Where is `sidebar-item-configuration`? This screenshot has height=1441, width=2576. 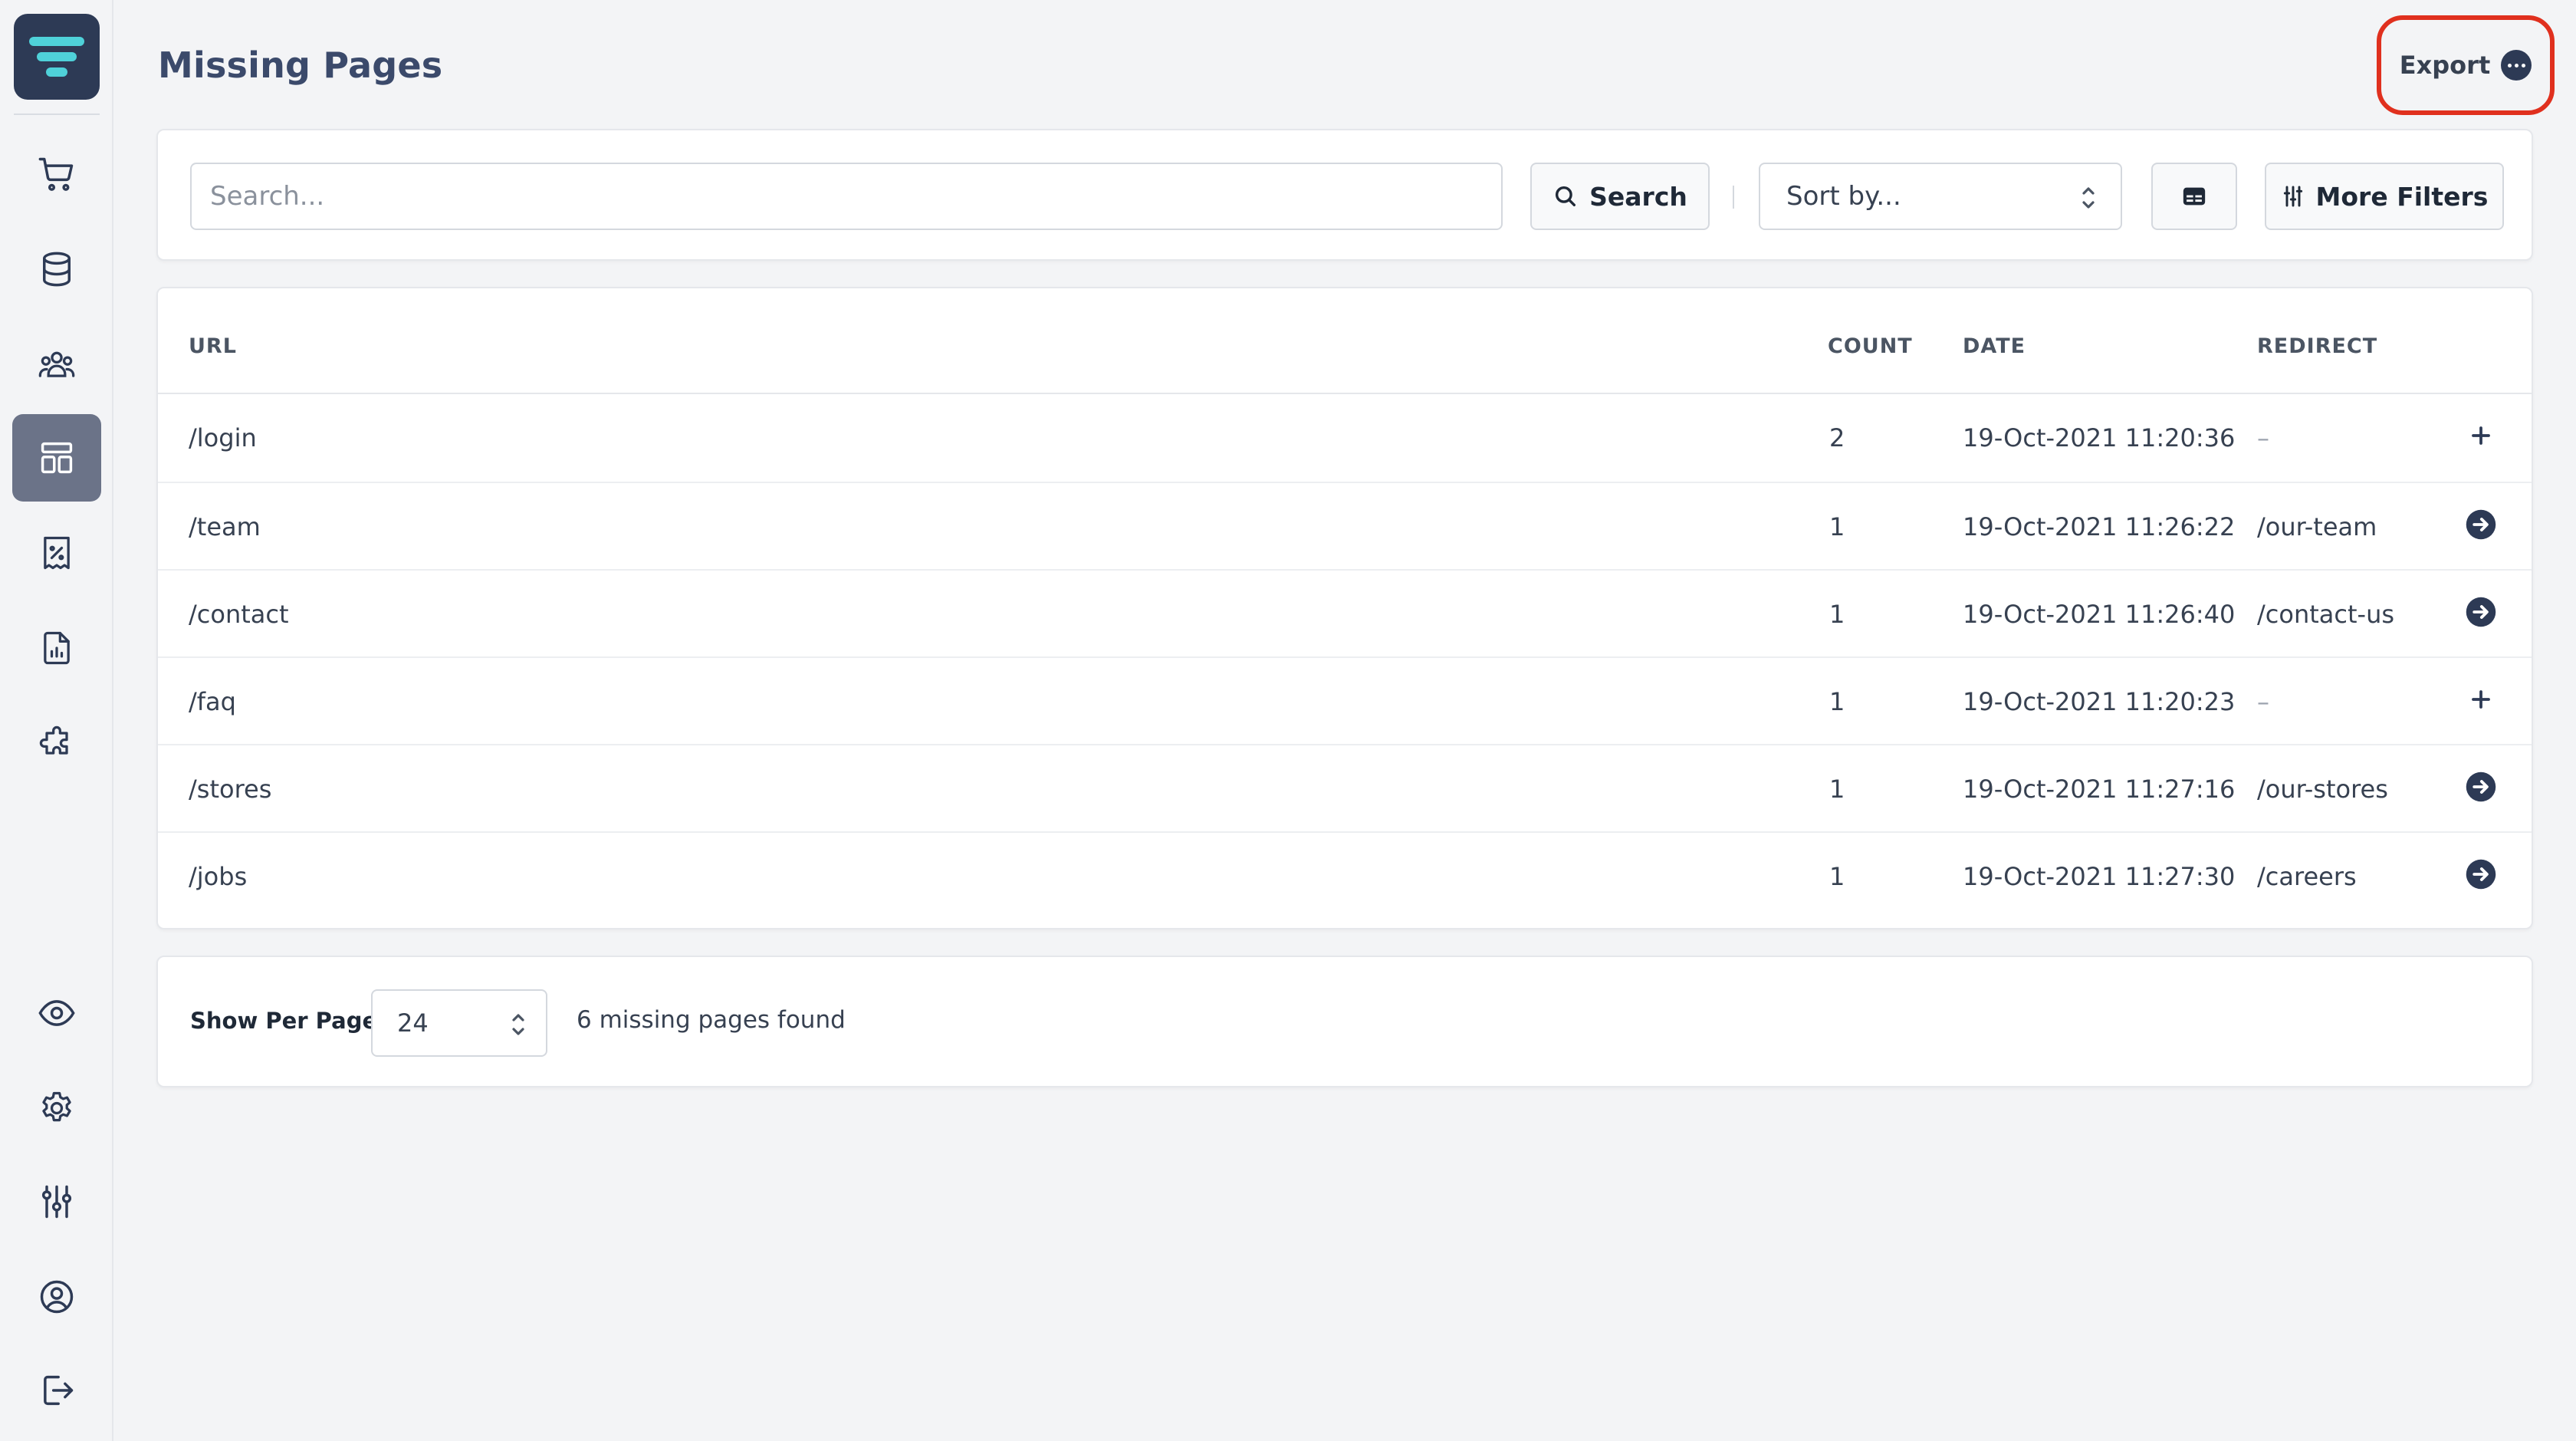 sidebar-item-configuration is located at coordinates (57, 1201).